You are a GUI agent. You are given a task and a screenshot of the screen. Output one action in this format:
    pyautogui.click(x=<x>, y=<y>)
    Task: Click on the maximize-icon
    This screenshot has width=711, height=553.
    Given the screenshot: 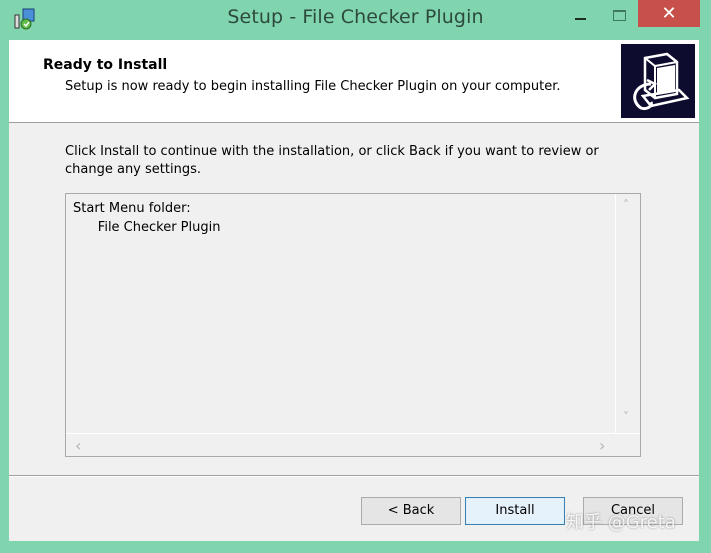 What is the action you would take?
    pyautogui.click(x=619, y=15)
    